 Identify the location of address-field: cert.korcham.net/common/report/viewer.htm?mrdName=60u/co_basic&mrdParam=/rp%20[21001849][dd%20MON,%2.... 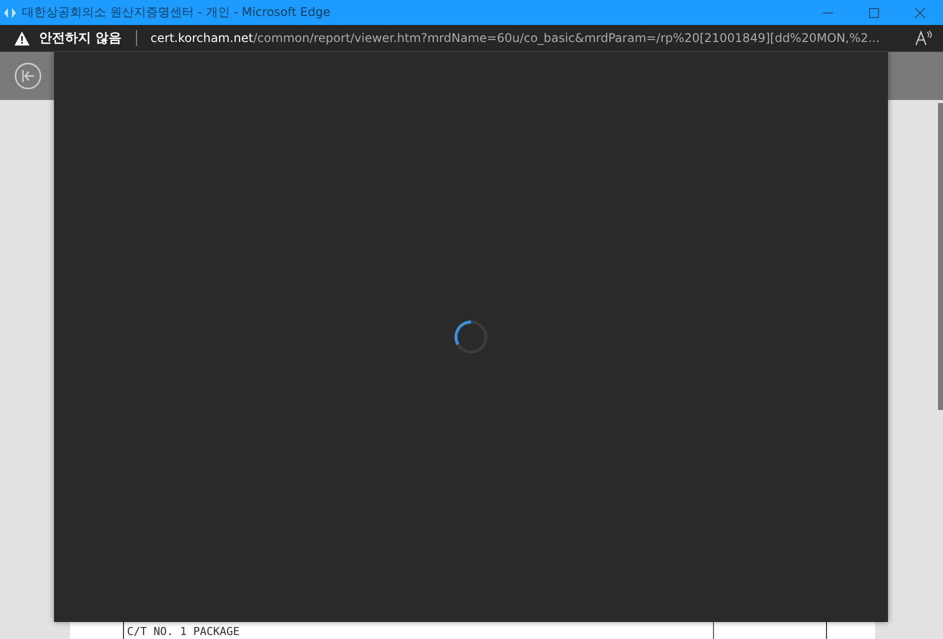
(515, 38).